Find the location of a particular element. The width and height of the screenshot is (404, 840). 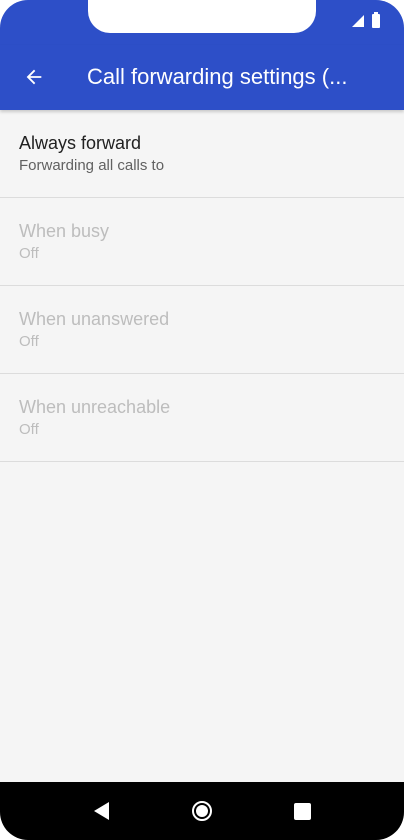

nav-recents-button is located at coordinates (302, 811).